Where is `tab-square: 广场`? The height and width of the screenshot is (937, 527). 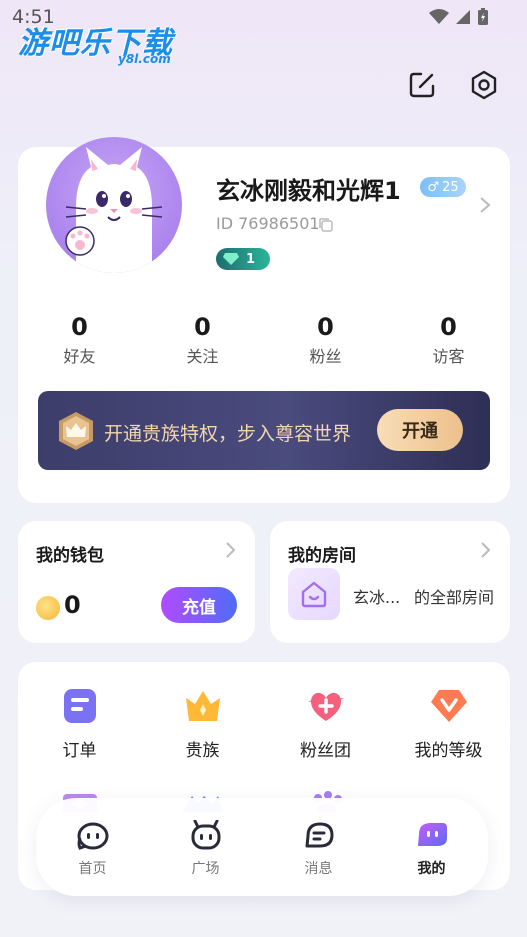
tab-square: 广场 is located at coordinates (205, 847).